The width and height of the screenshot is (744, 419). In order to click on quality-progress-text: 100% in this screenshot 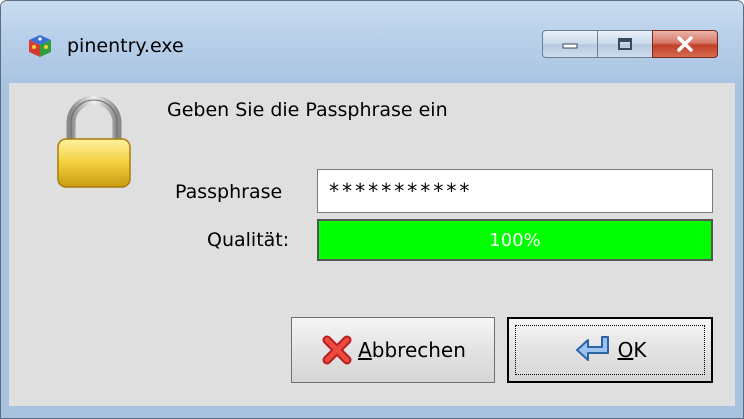, I will do `click(515, 240)`.